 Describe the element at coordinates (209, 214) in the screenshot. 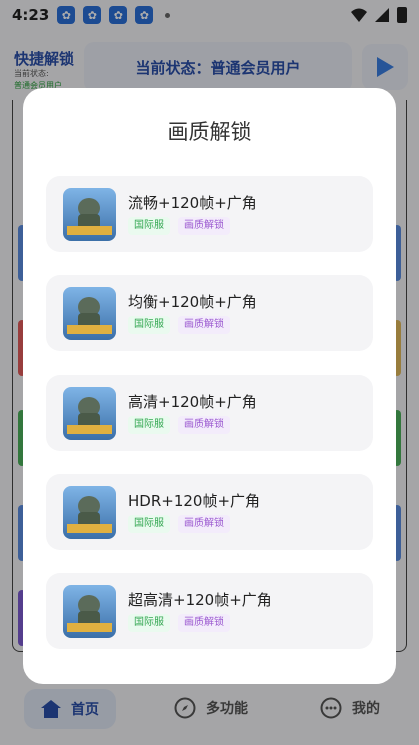

I see `list-item: 流畅+120帧+广角 国际服 画质解锁` at that location.